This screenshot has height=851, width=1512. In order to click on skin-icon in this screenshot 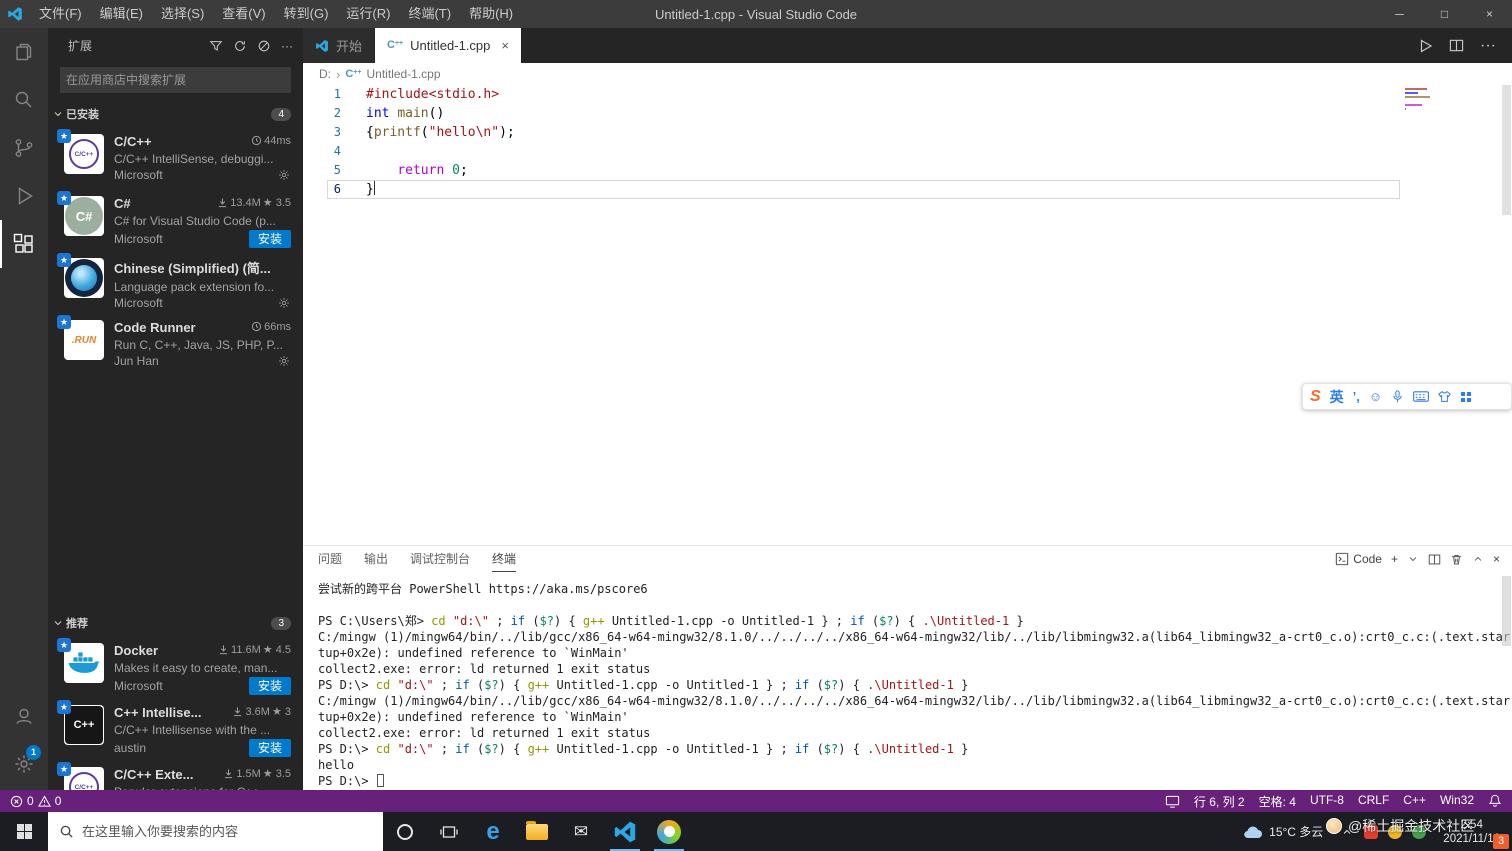, I will do `click(1445, 396)`.